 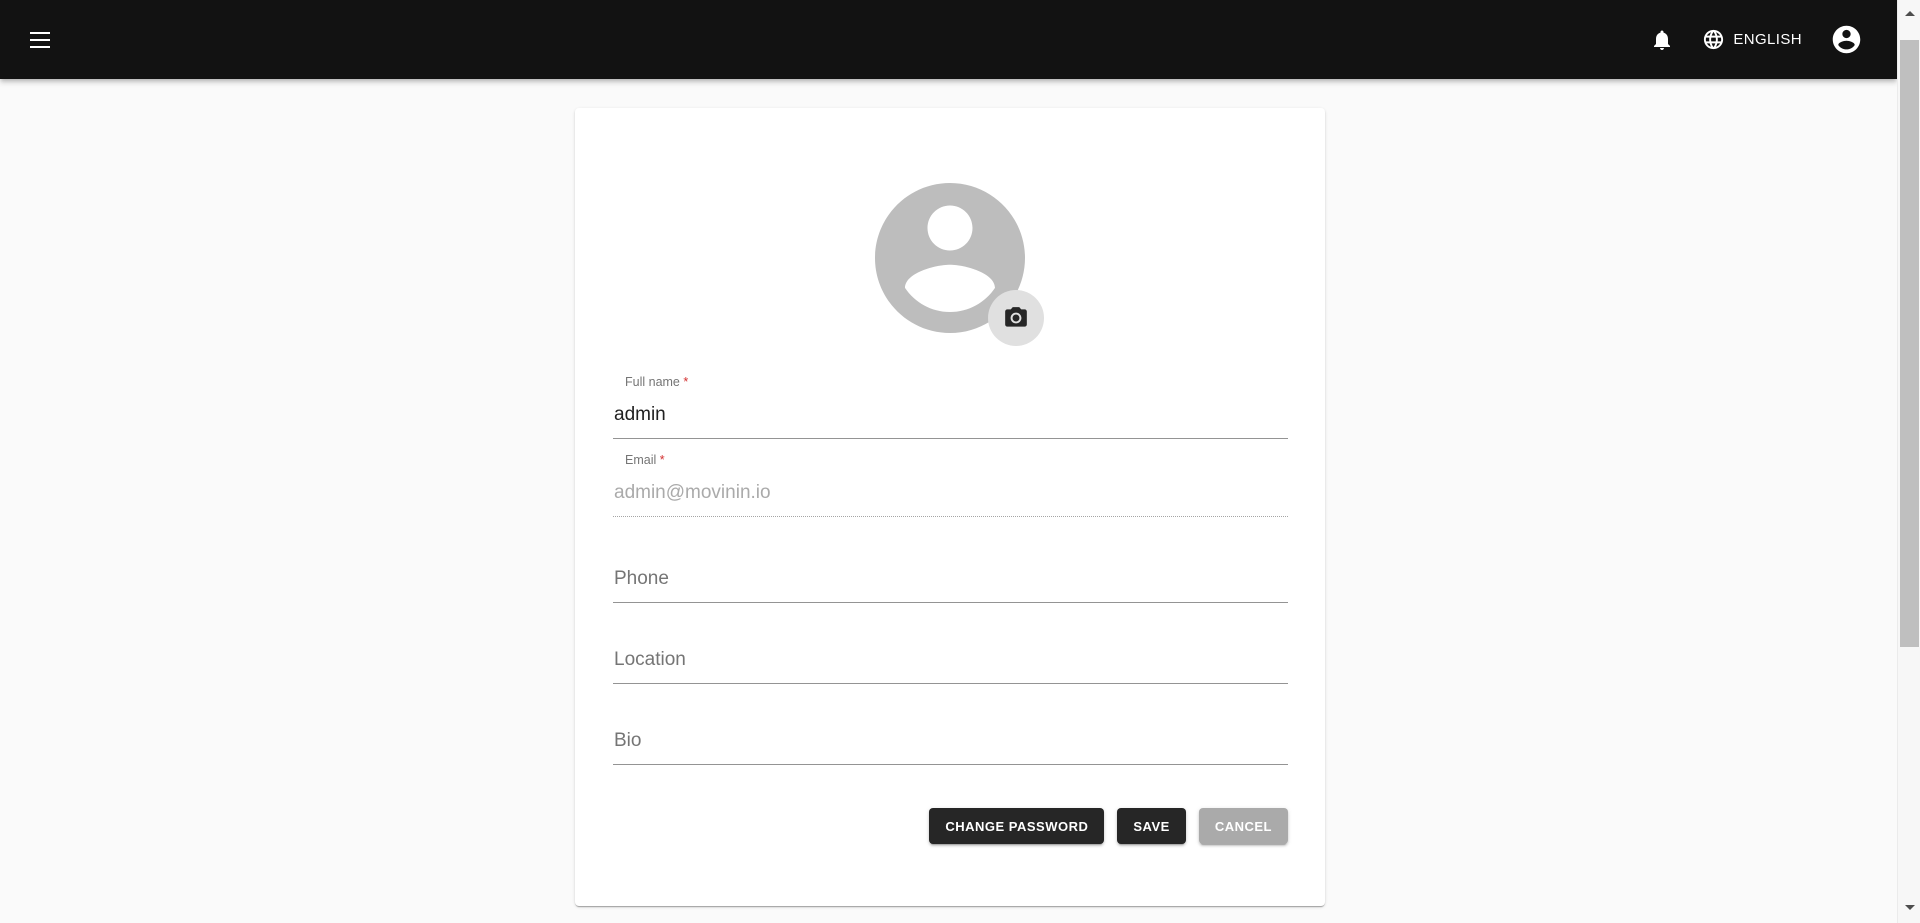 I want to click on vertical-scrollbar, so click(x=1908, y=461).